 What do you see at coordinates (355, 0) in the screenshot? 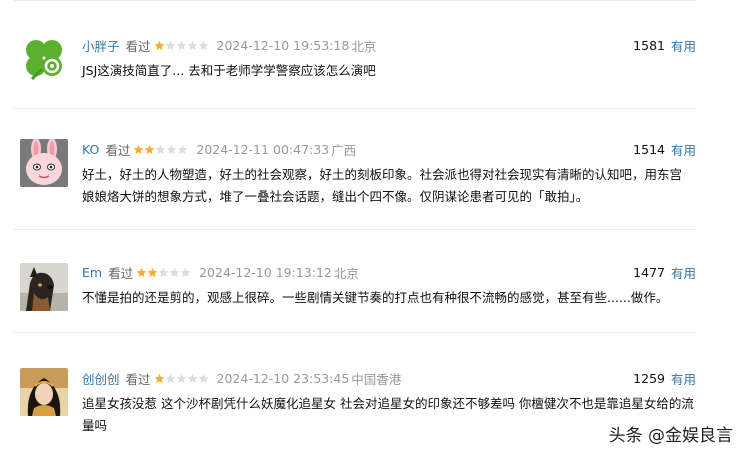
I see `top-divider` at bounding box center [355, 0].